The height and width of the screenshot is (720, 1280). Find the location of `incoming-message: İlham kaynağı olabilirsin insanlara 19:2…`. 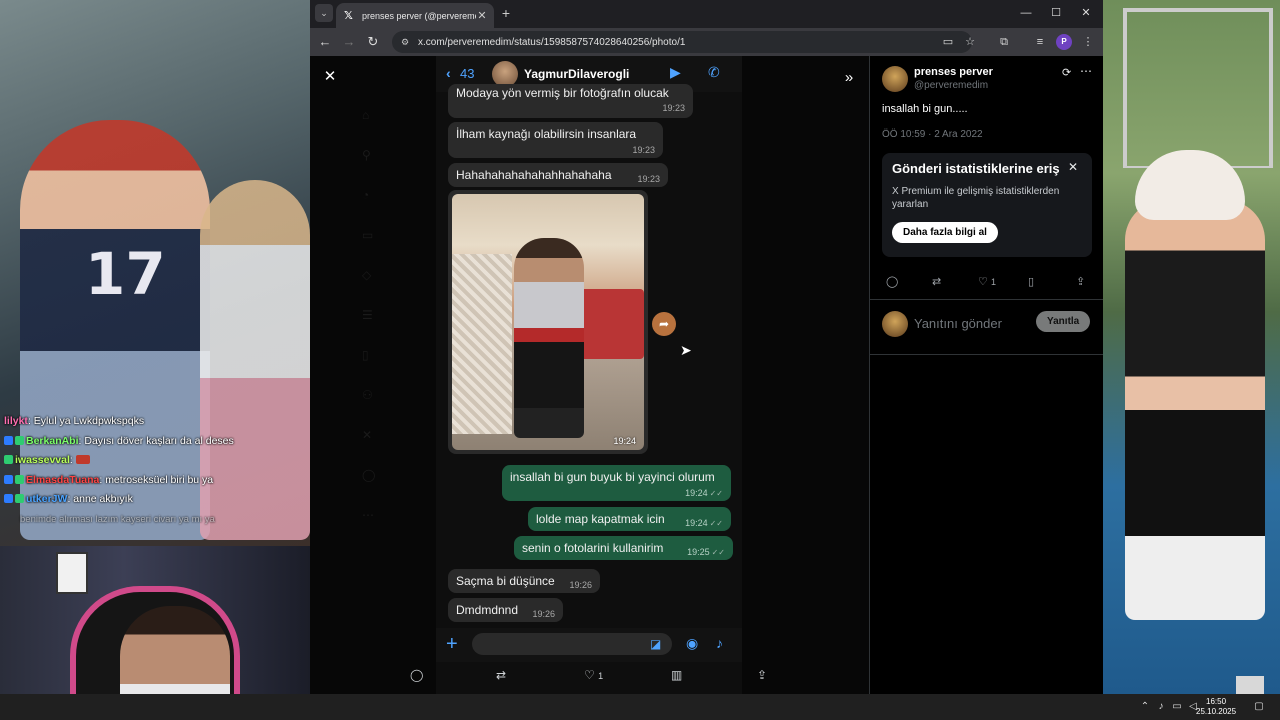

incoming-message: İlham kaynağı olabilirsin insanlara 19:2… is located at coordinates (555, 140).